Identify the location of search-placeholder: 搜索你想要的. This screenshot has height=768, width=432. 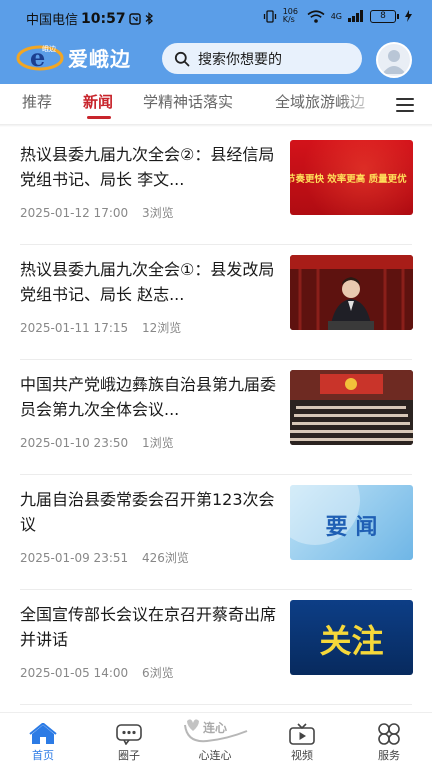
(240, 59).